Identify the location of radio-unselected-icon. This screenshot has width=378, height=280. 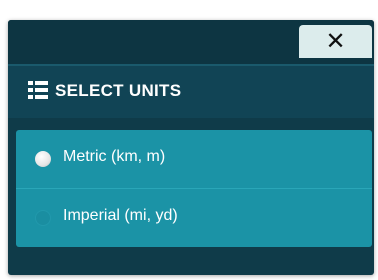
(43, 218).